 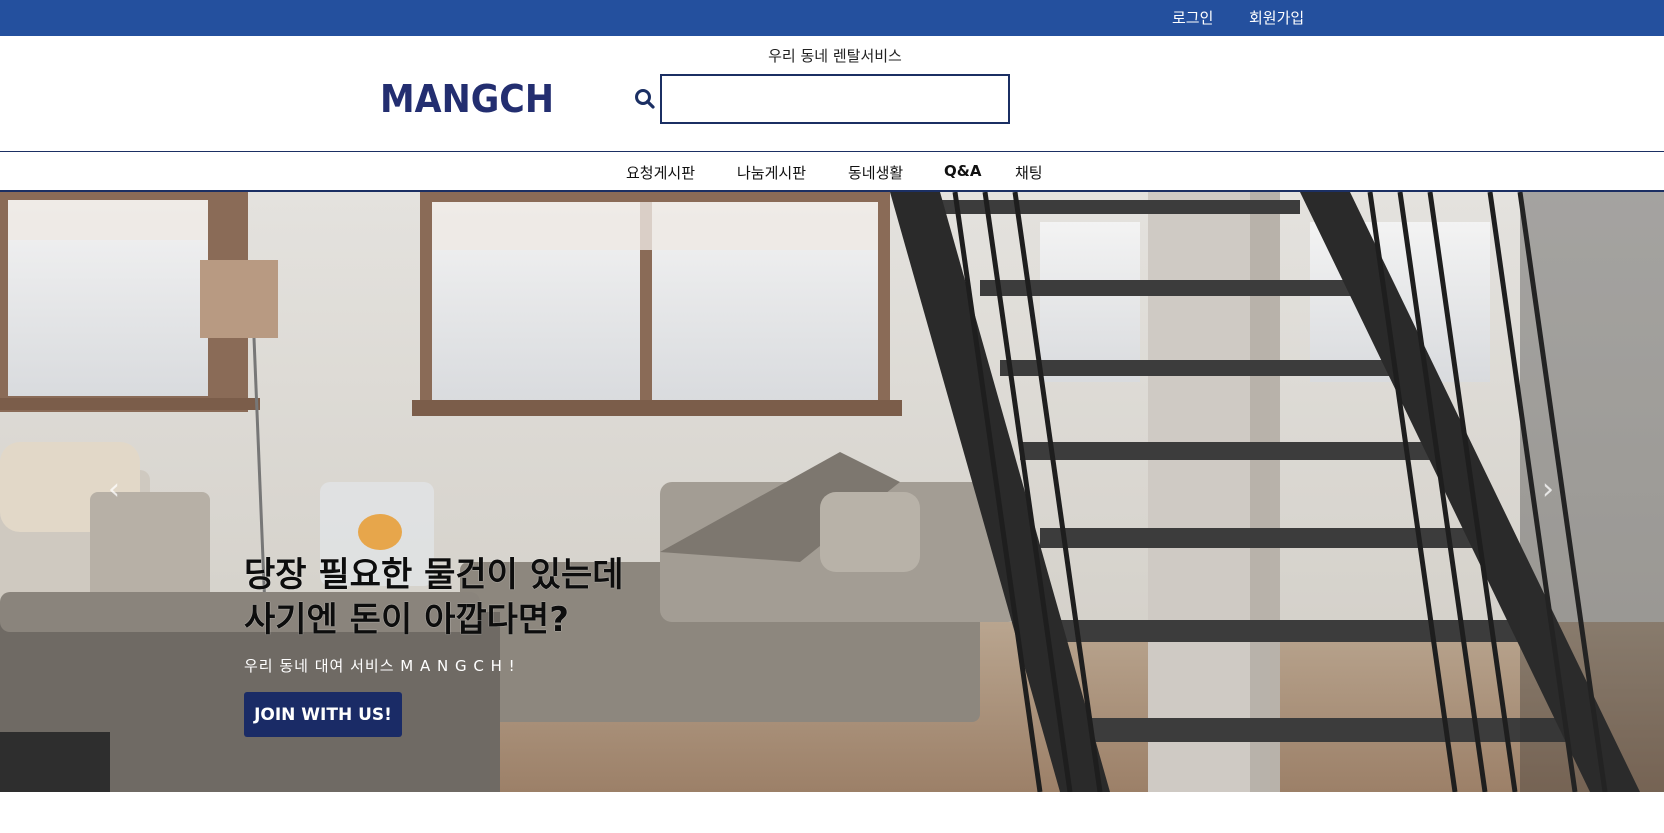 I want to click on nav-item-neighborhood: 동네생활, so click(x=875, y=172).